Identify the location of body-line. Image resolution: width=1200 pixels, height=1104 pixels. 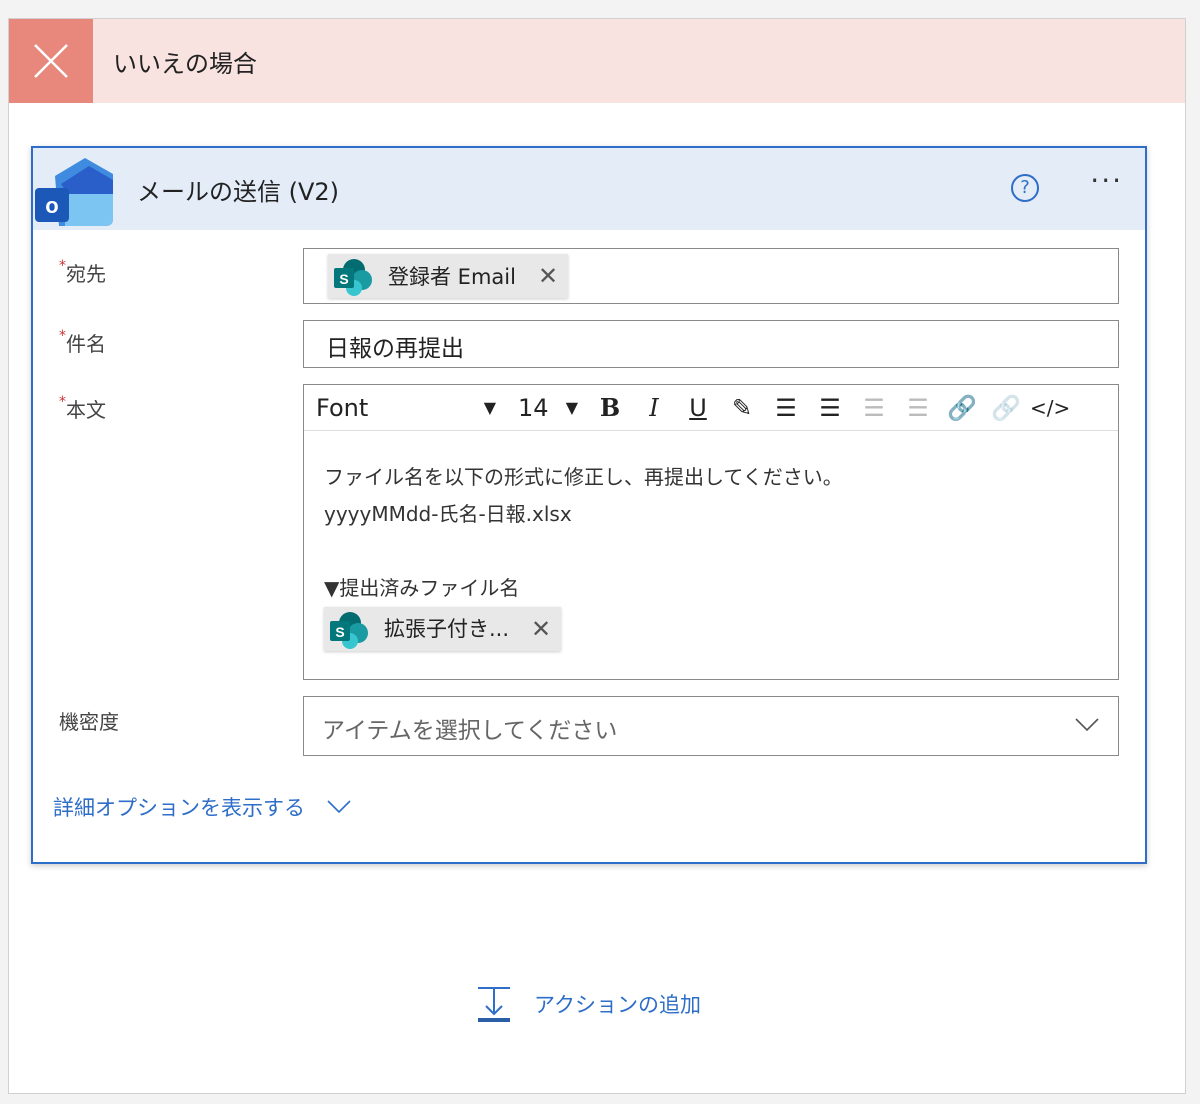
(711, 551).